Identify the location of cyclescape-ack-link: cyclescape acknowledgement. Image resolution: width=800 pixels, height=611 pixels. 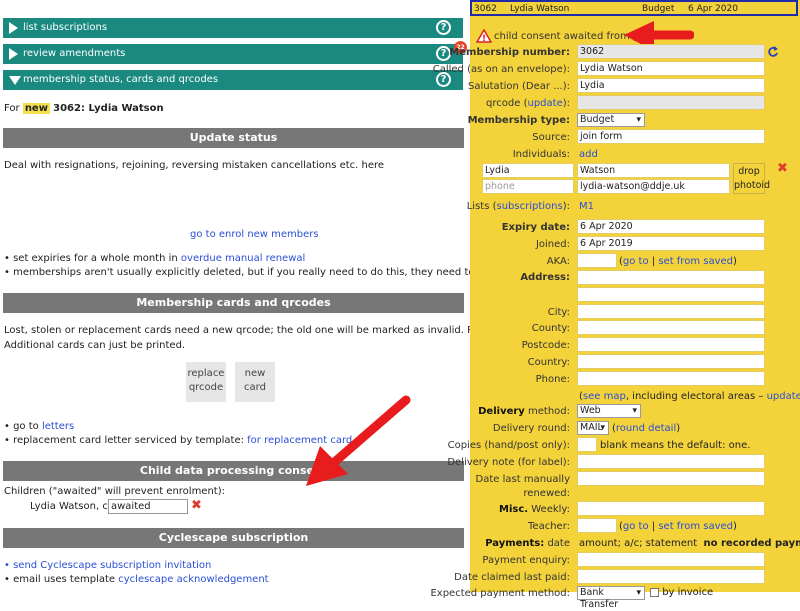
(193, 579).